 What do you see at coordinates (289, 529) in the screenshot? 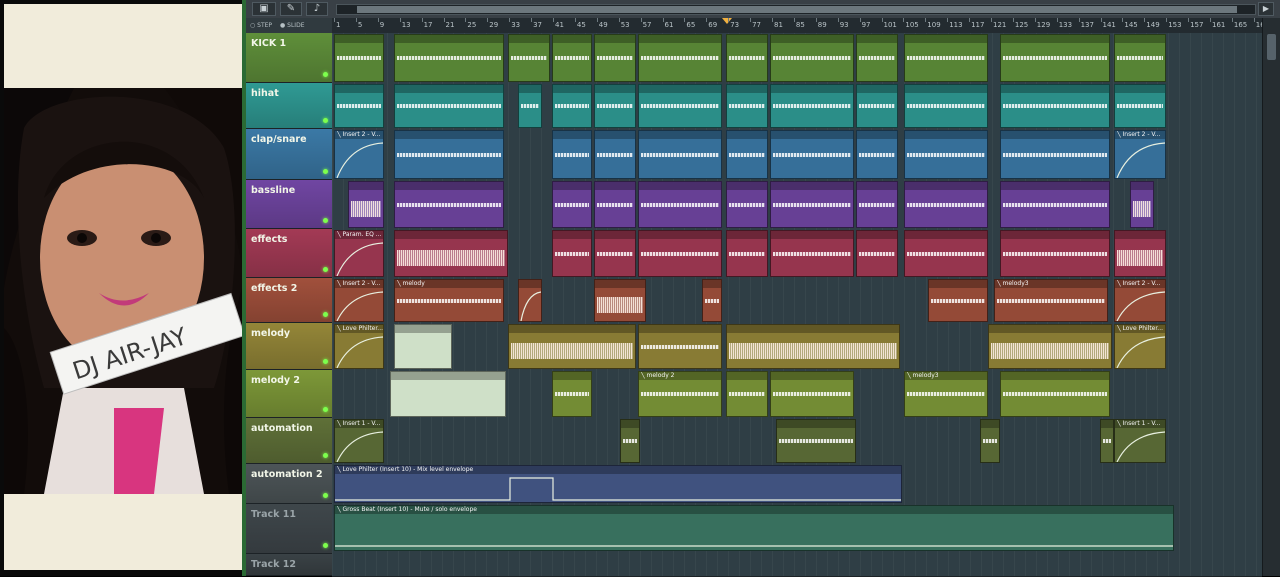
I see `track-header: Track 11` at bounding box center [289, 529].